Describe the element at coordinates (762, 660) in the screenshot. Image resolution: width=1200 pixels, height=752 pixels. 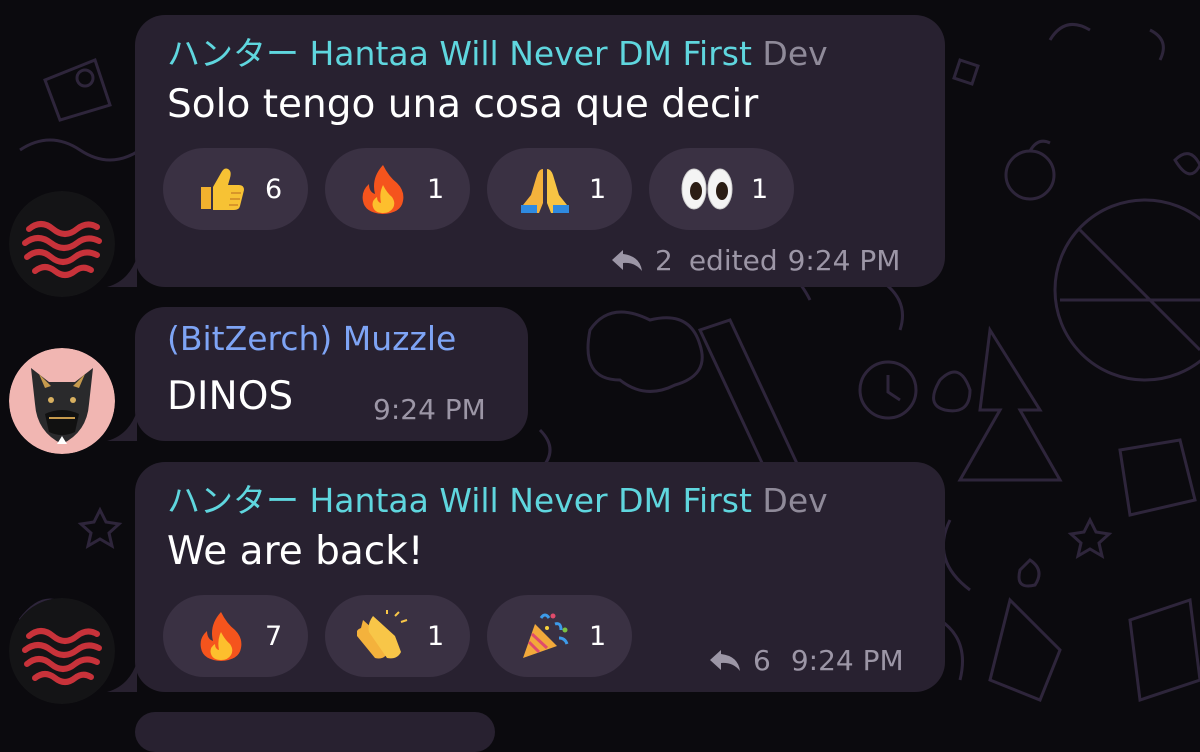
I see `reply-count: 6` at that location.